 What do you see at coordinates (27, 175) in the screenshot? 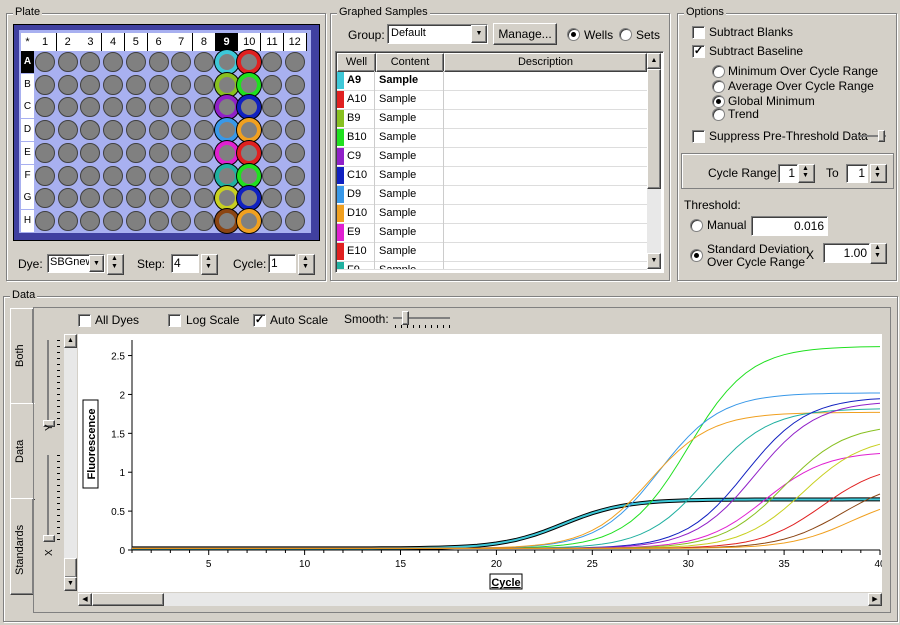
I see `plate-row-header: F` at bounding box center [27, 175].